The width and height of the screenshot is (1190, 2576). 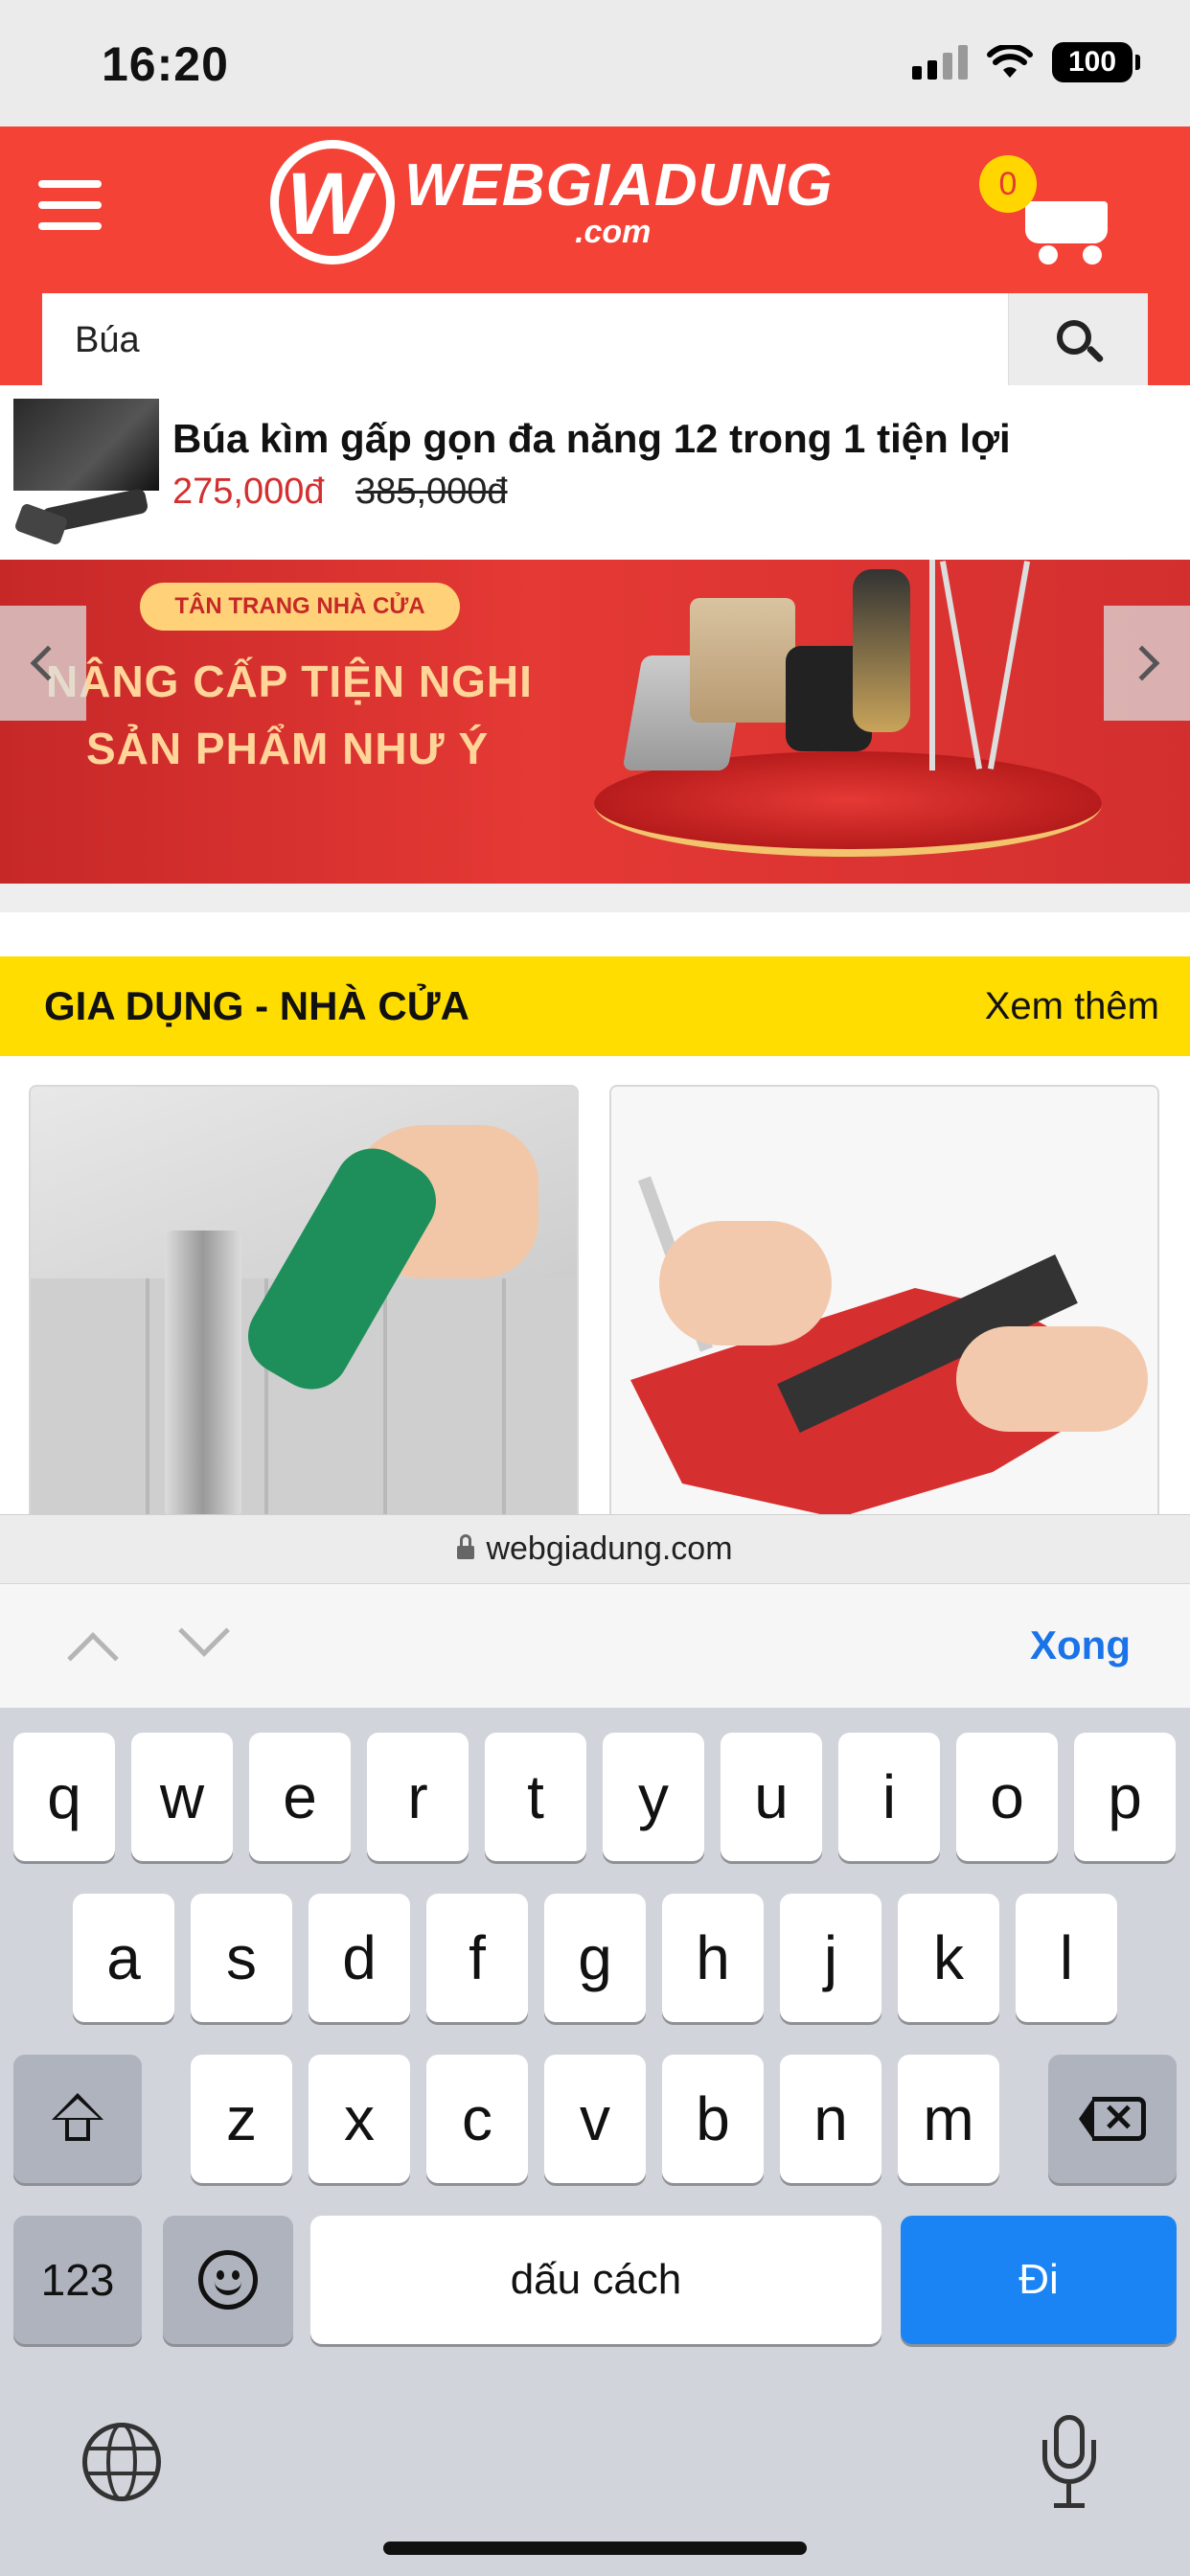 I want to click on key-l: l, so click(x=1067, y=1958).